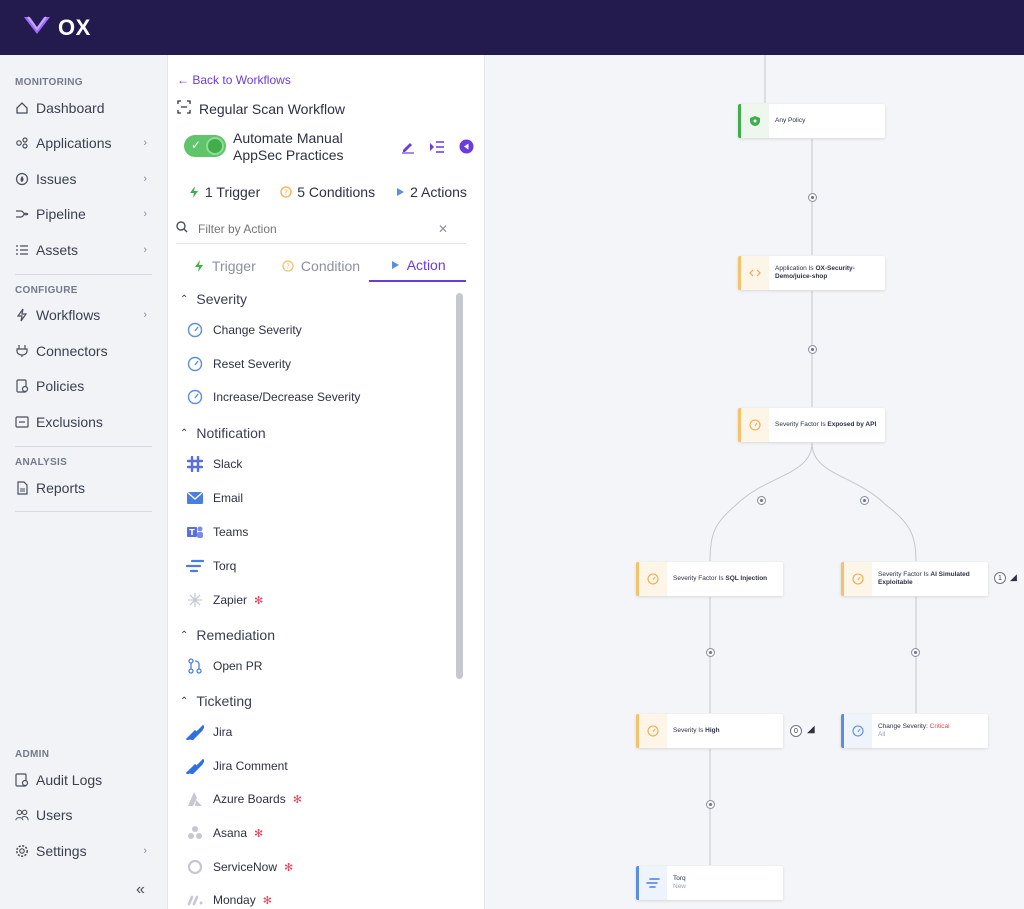  Describe the element at coordinates (74, 27) in the screenshot. I see `brand-name: OX` at that location.